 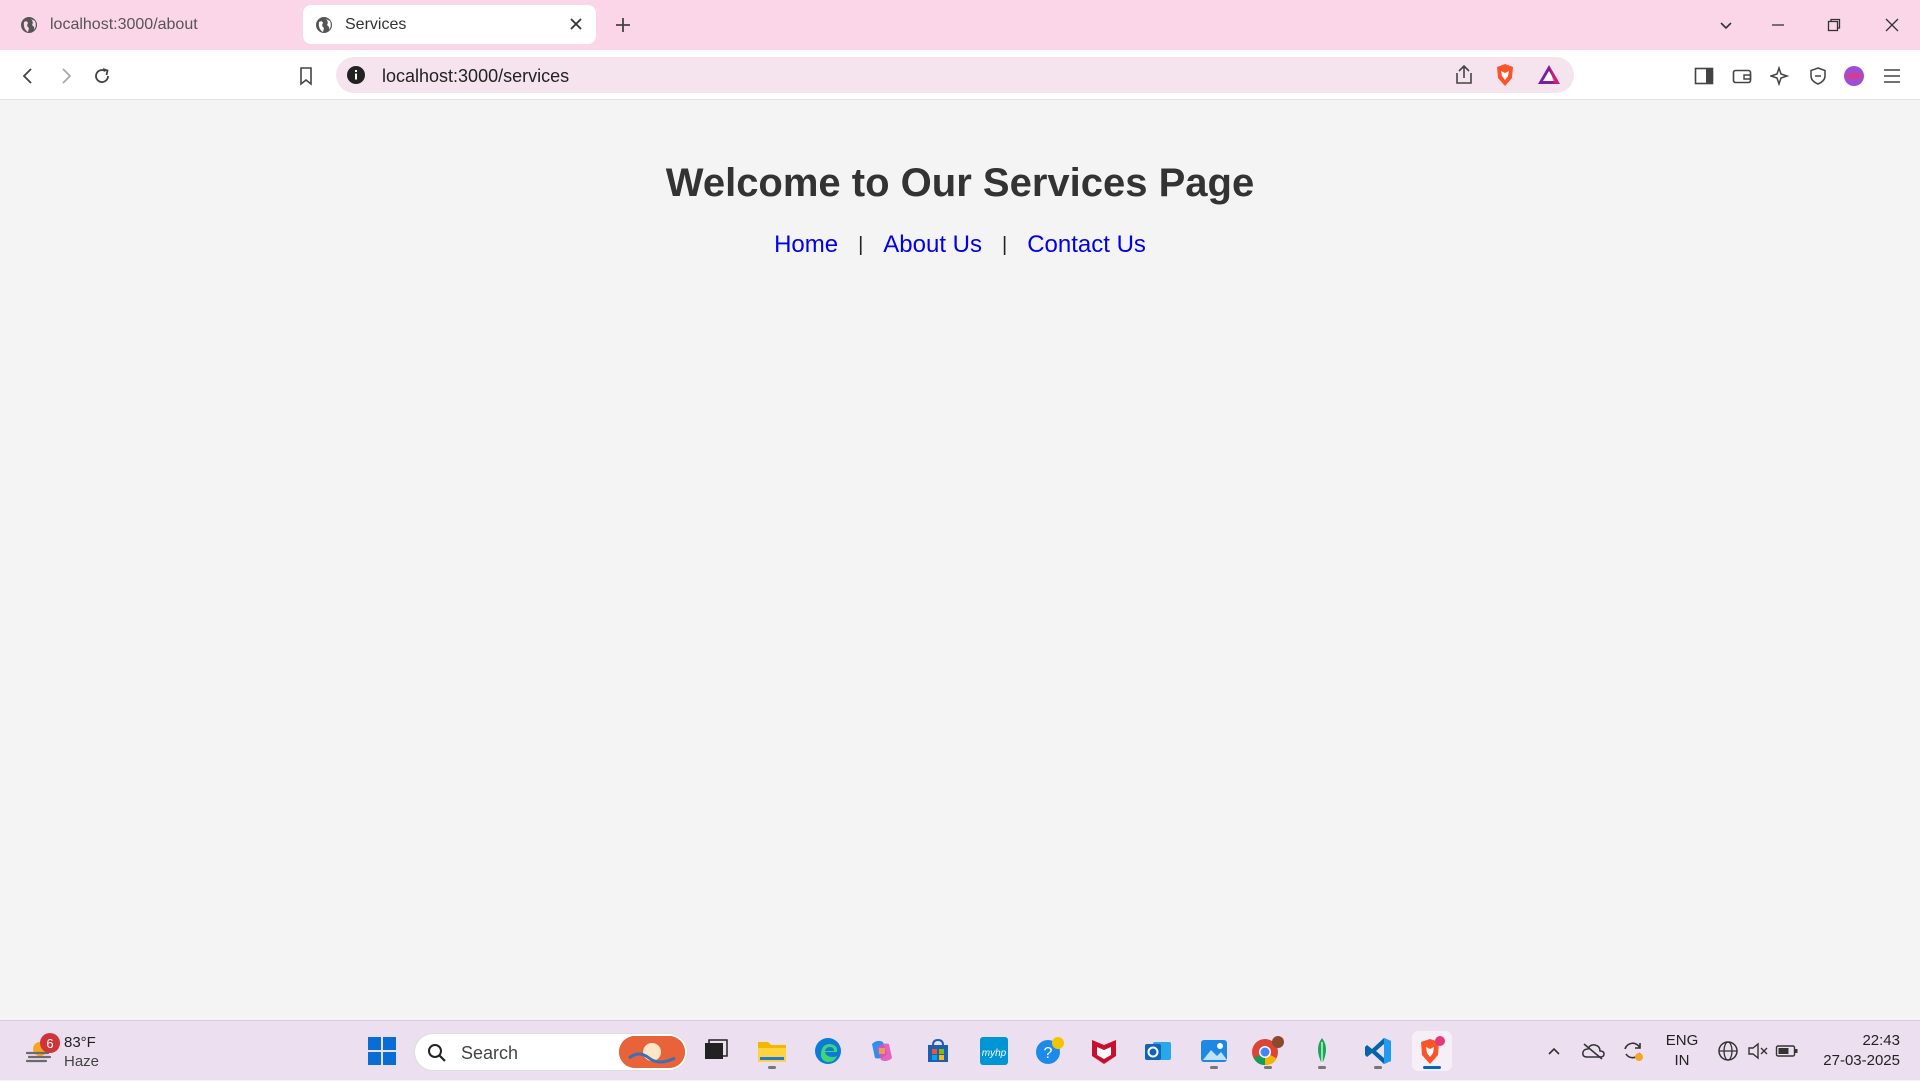 What do you see at coordinates (1726, 25) in the screenshot?
I see `tab-search-chevron-icon` at bounding box center [1726, 25].